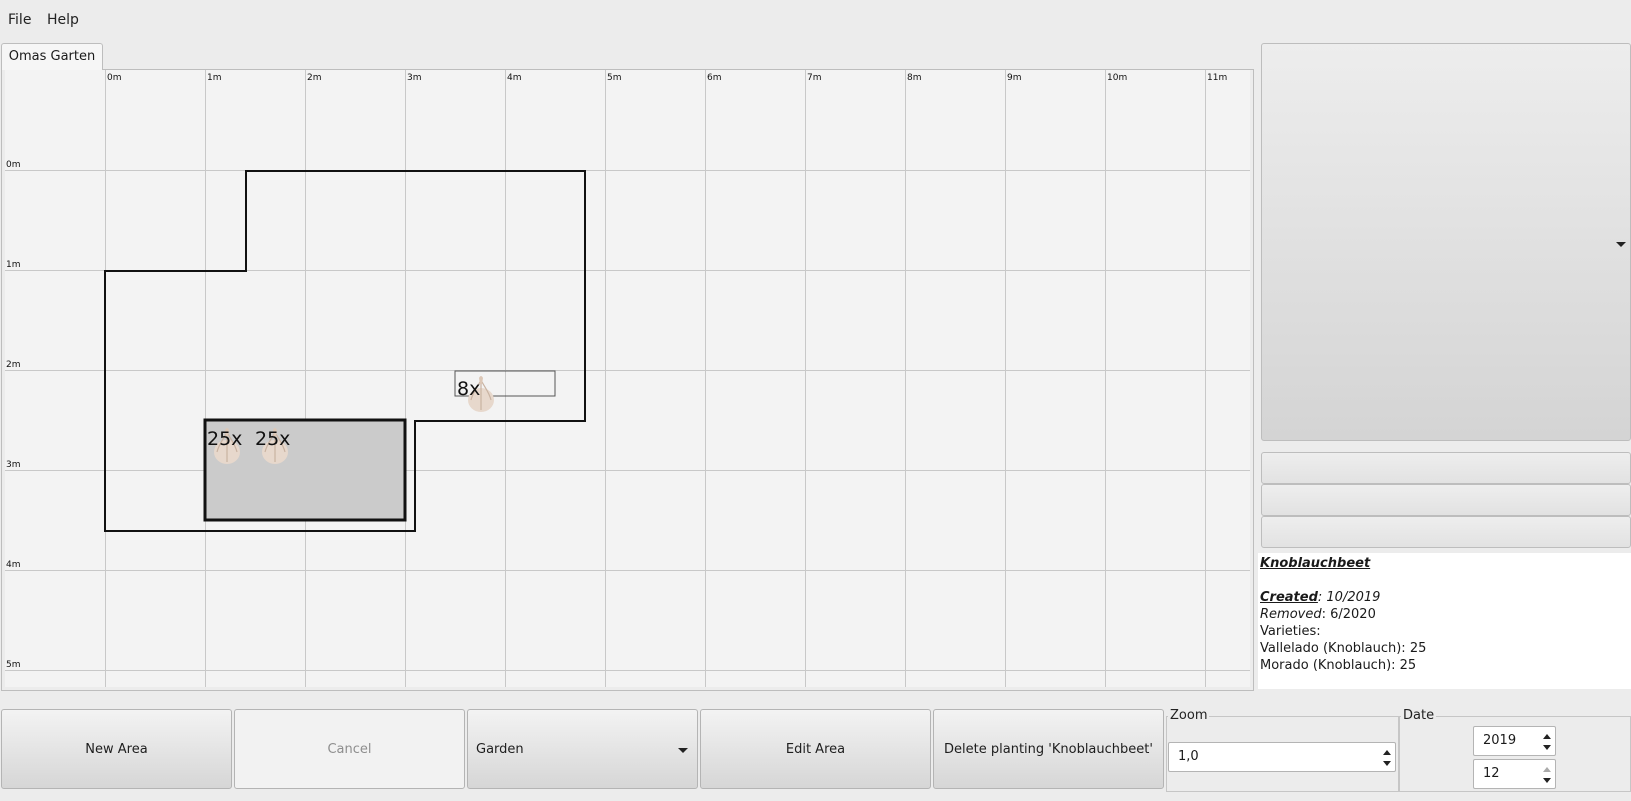  I want to click on varieties-label: Varieties:, so click(1290, 631).